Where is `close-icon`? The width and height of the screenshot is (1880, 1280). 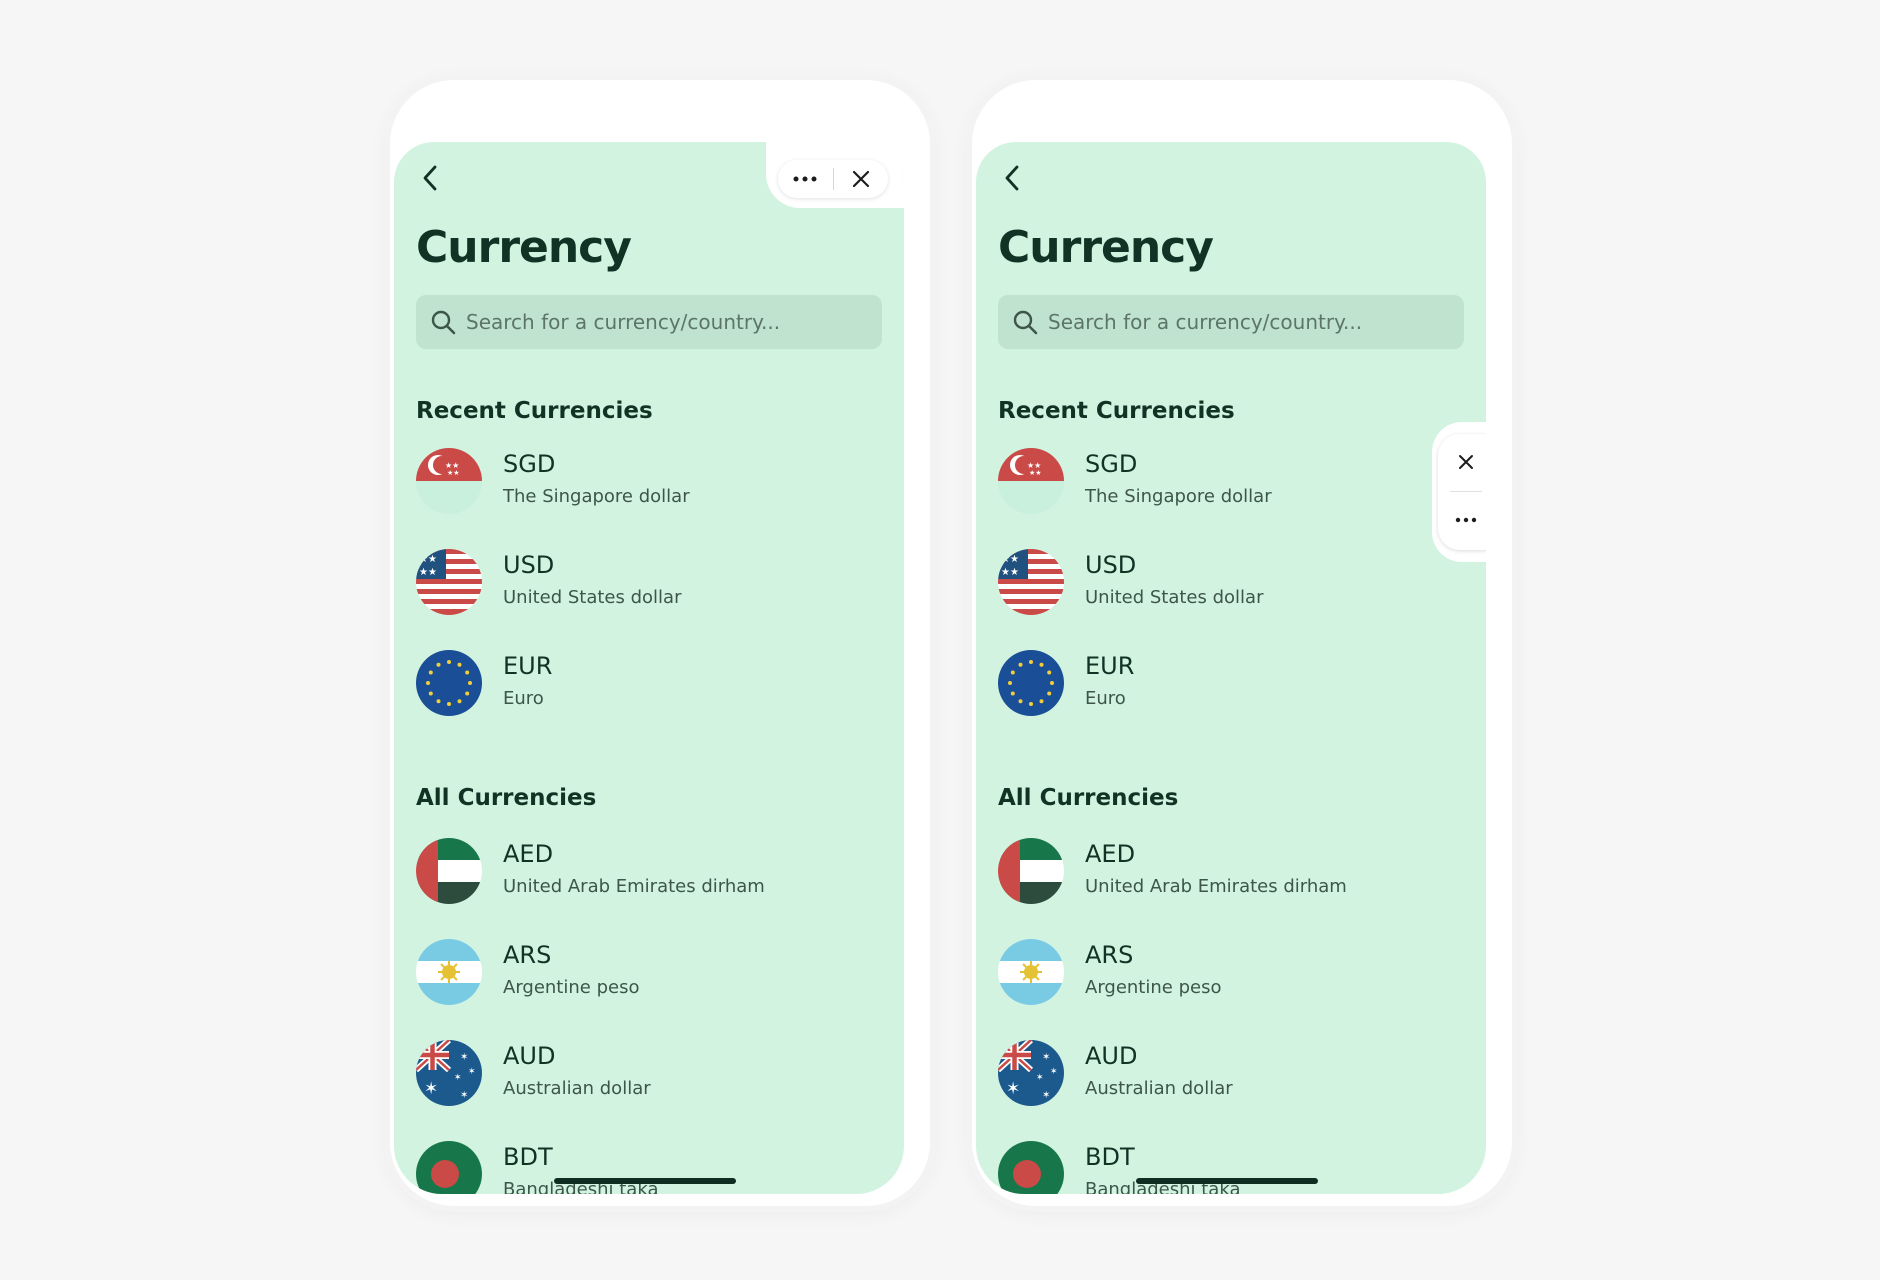 close-icon is located at coordinates (860, 179).